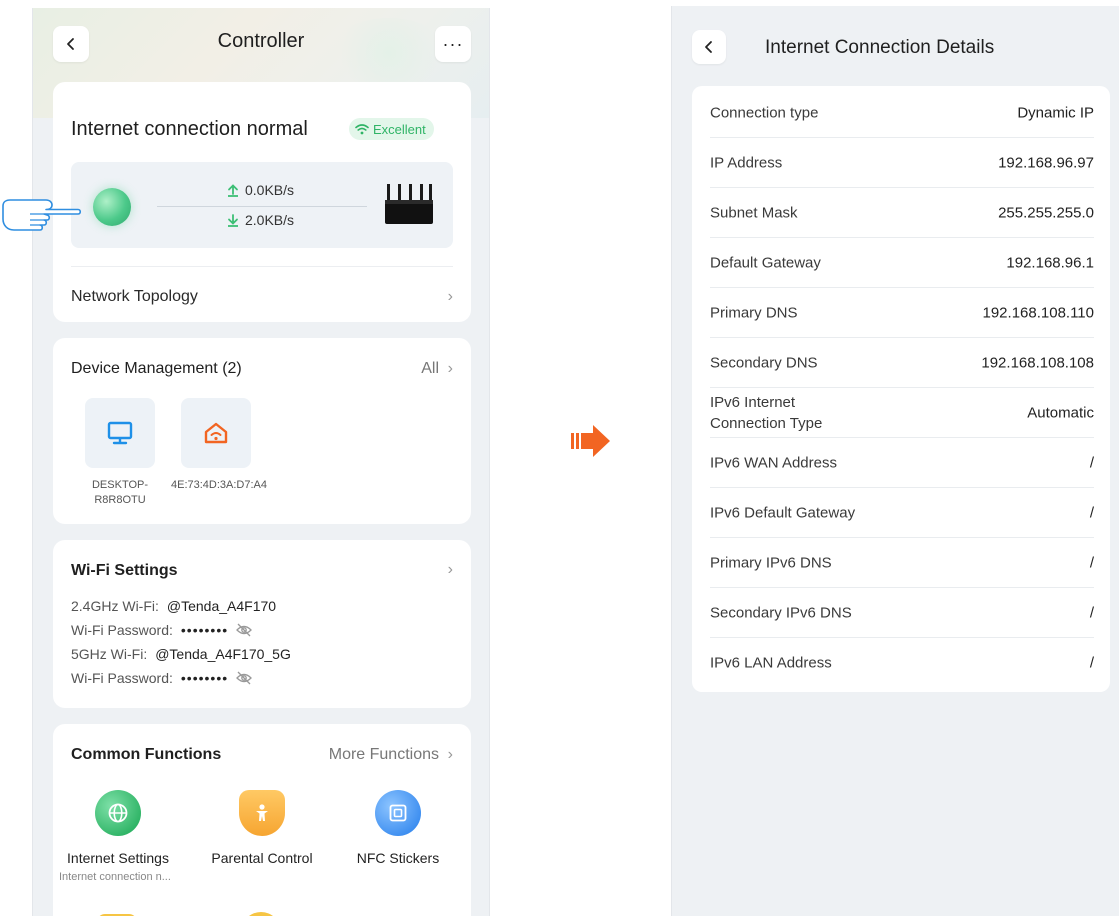 The image size is (1119, 916). Describe the element at coordinates (399, 129) in the screenshot. I see `quality-badge-label: Excellent` at that location.